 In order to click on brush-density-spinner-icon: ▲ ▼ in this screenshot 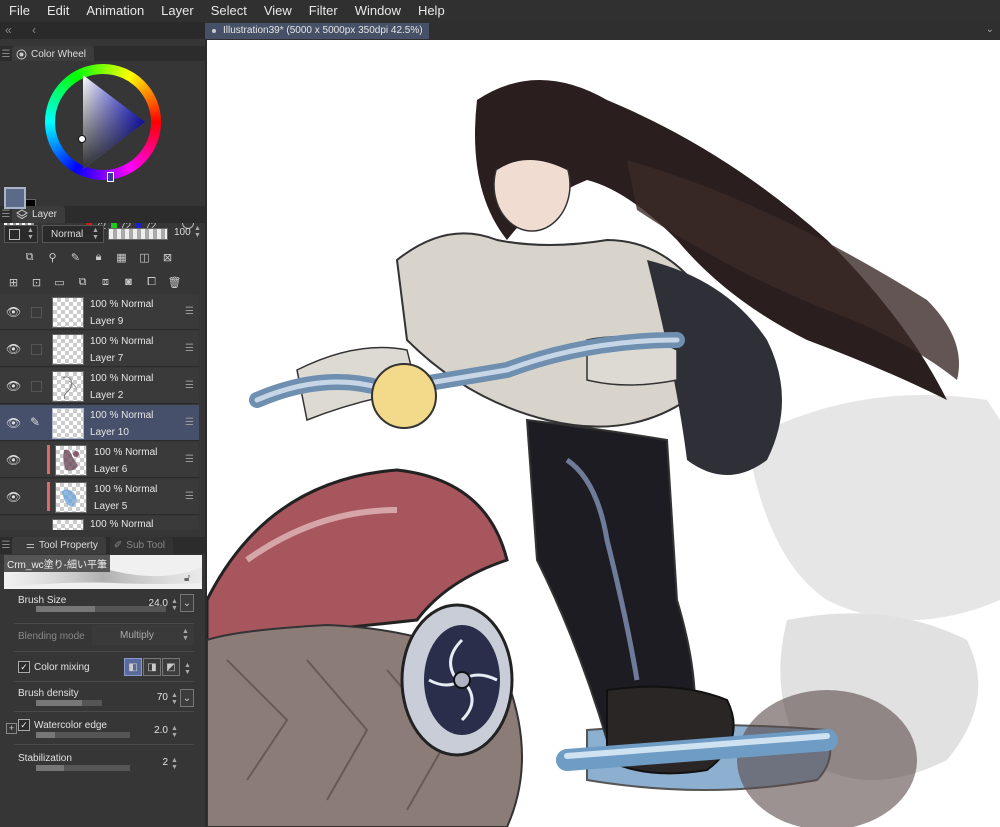, I will do `click(174, 699)`.